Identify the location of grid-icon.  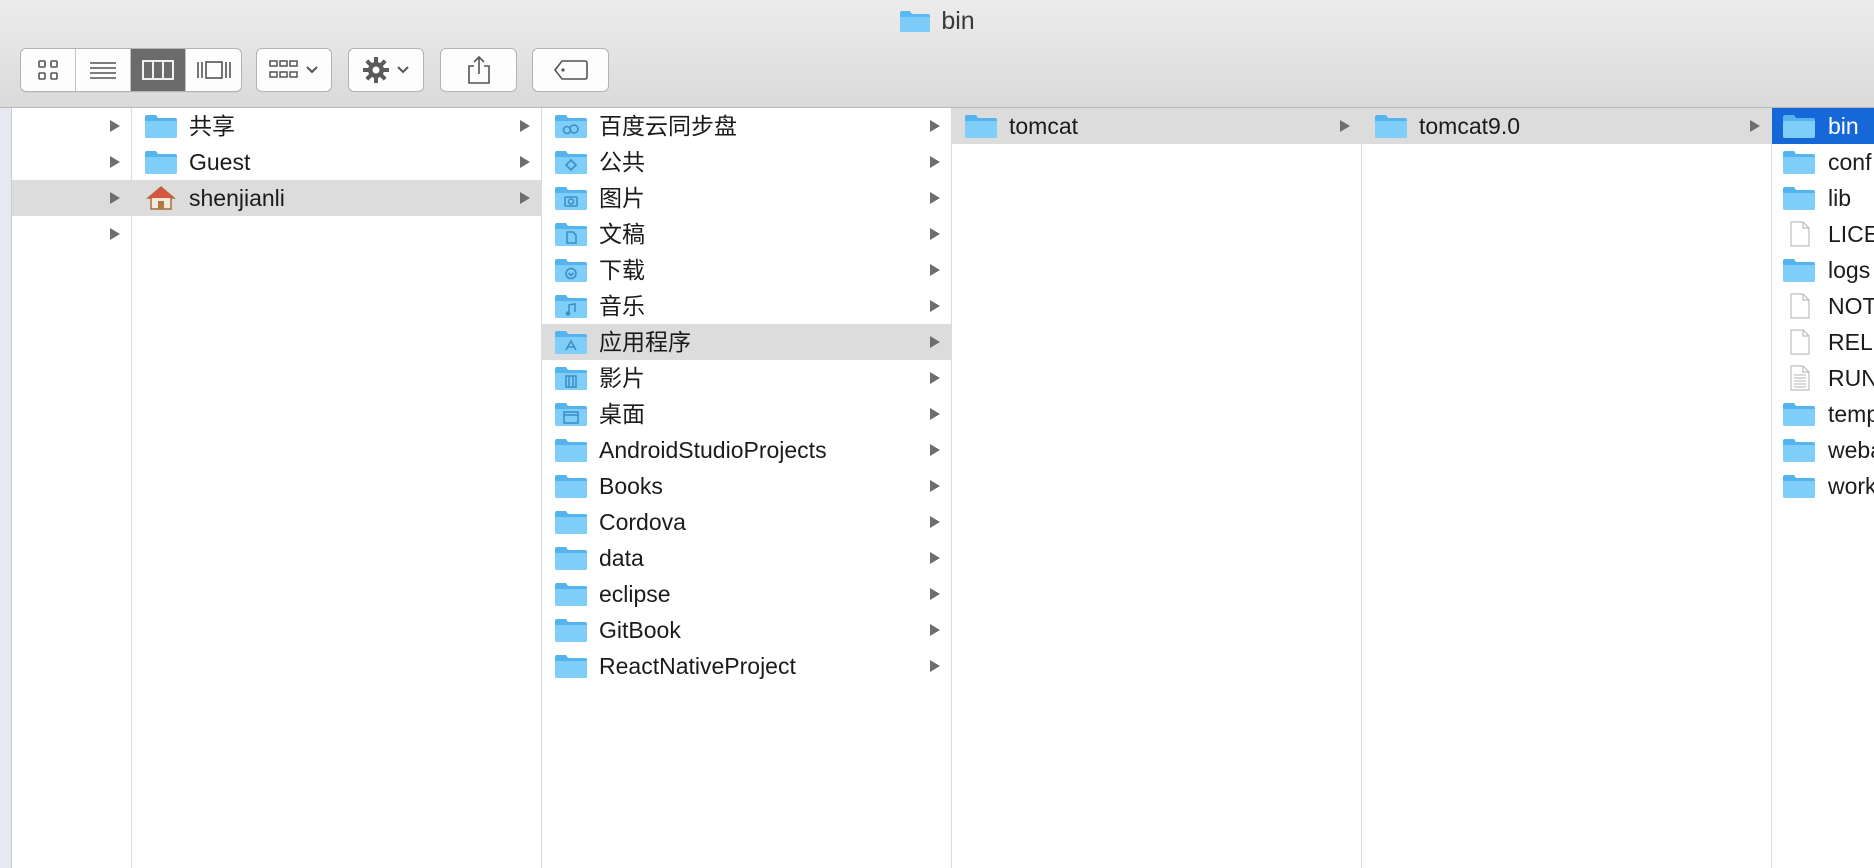
(48, 70).